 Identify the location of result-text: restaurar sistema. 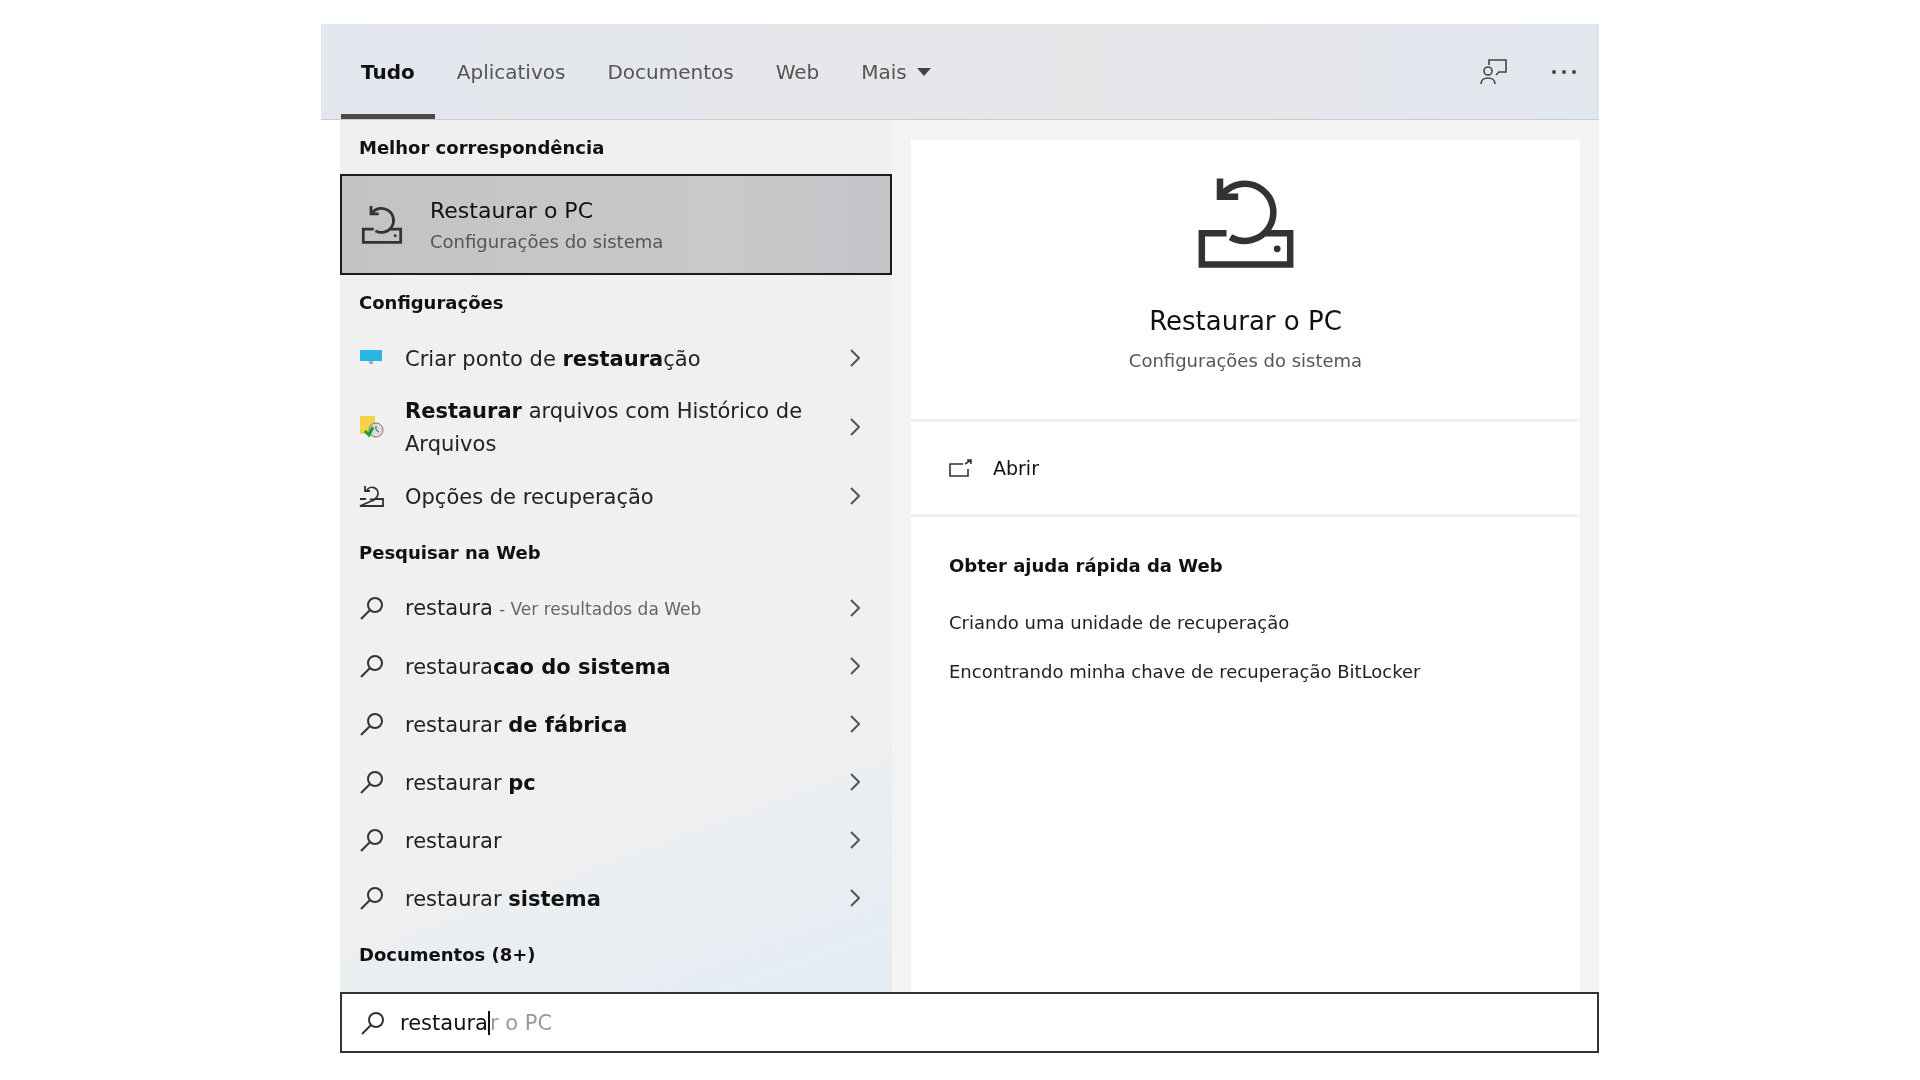
(503, 898).